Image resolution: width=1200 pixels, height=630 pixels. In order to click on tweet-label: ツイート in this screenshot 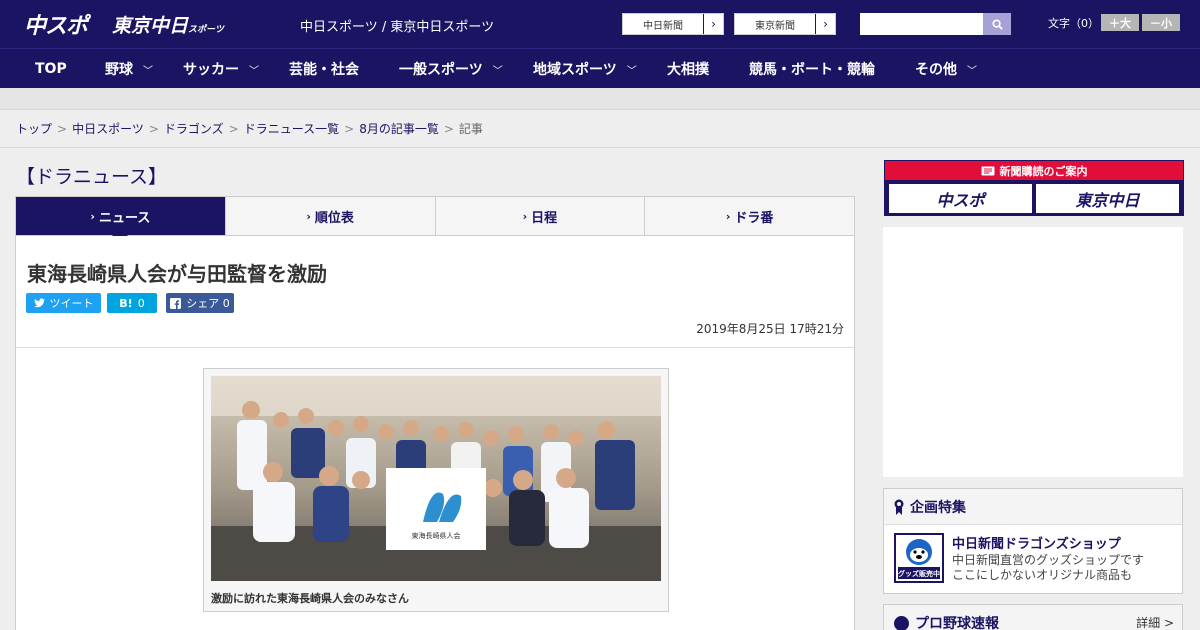, I will do `click(71, 303)`.